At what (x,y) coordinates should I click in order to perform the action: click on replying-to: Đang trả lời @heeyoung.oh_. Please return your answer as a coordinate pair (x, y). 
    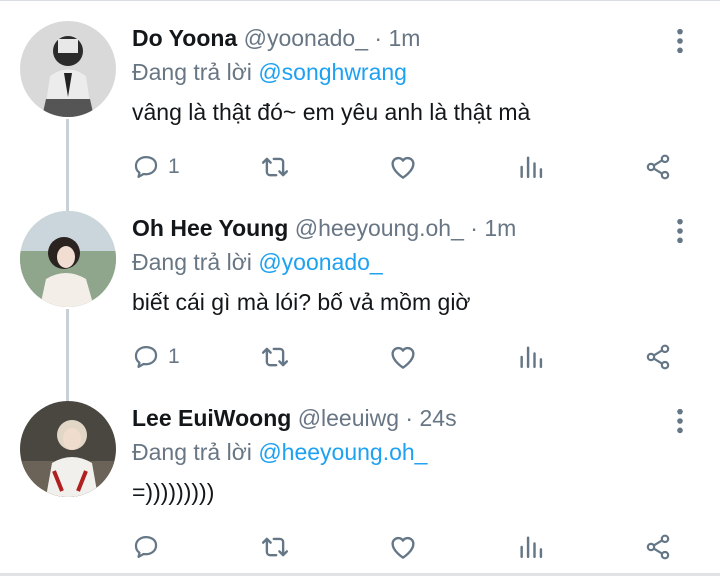
    Looking at the image, I should click on (279, 452).